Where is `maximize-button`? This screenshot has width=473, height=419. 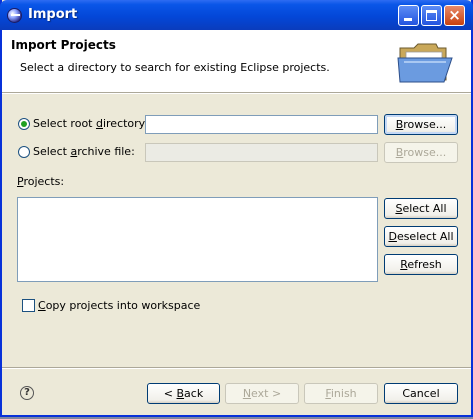 maximize-button is located at coordinates (431, 15).